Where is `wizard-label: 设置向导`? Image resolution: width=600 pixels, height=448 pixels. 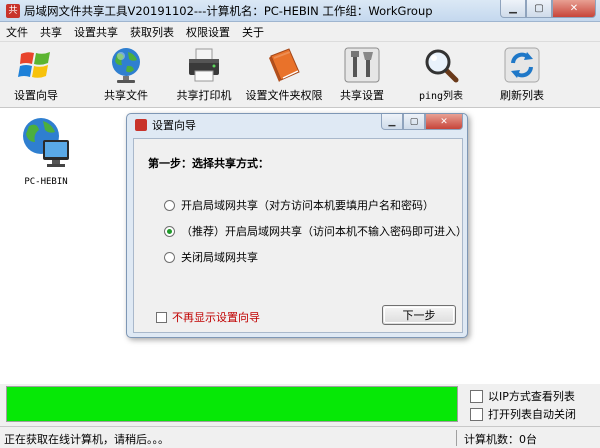 wizard-label: 设置向导 is located at coordinates (36, 95).